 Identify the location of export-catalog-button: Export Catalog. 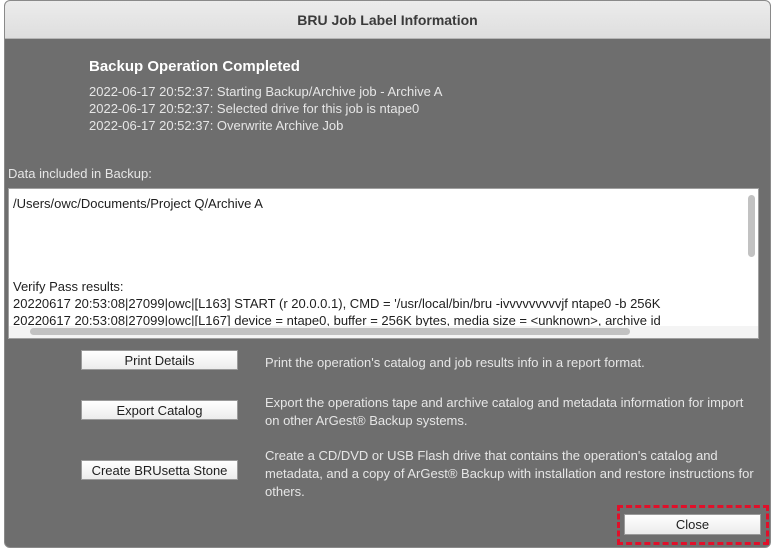
(159, 410).